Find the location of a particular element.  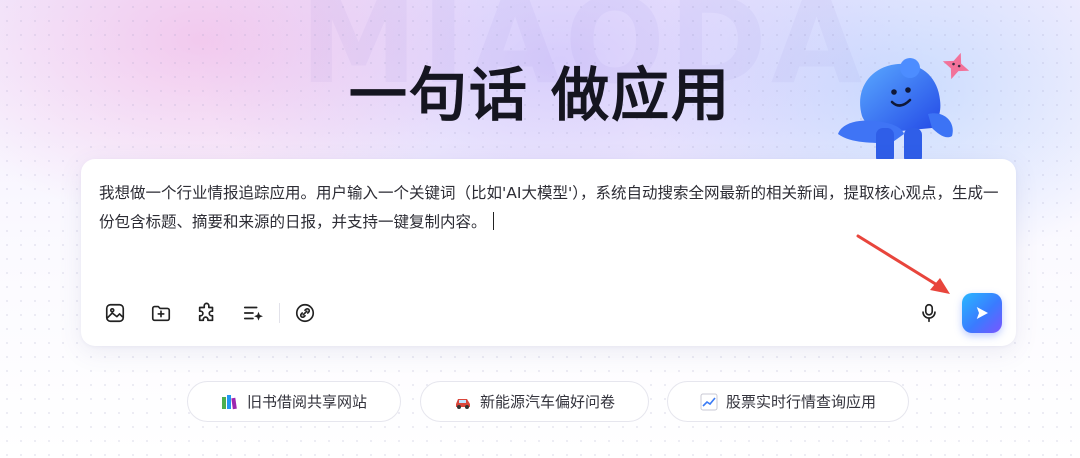

car-icon is located at coordinates (463, 402).